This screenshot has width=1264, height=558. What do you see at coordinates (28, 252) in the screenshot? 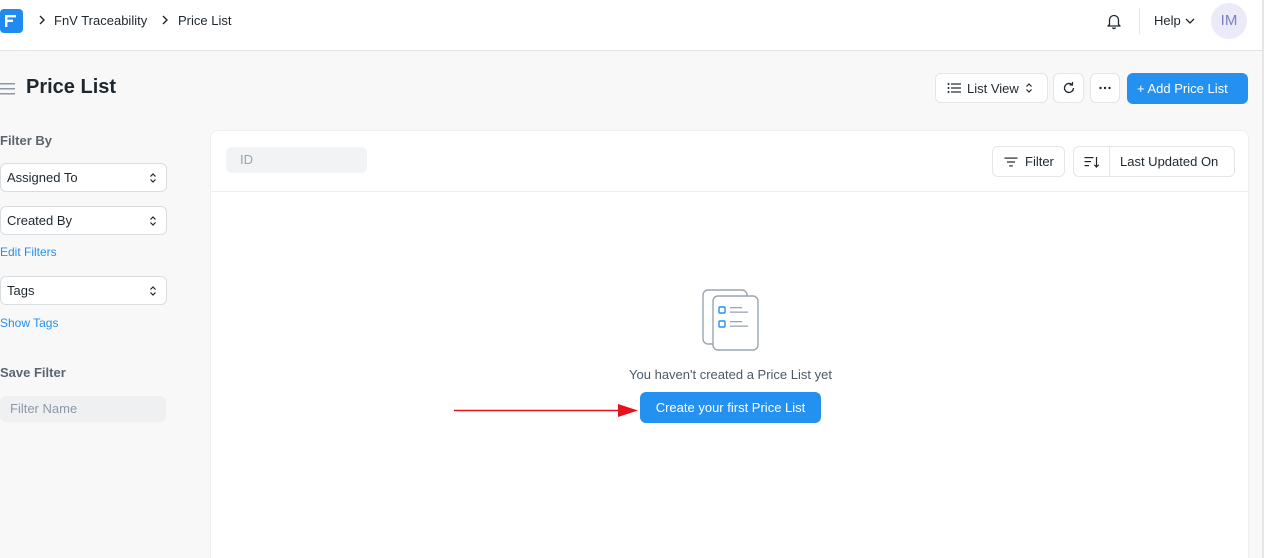
I see `edit-filters-link: Edit Filters` at bounding box center [28, 252].